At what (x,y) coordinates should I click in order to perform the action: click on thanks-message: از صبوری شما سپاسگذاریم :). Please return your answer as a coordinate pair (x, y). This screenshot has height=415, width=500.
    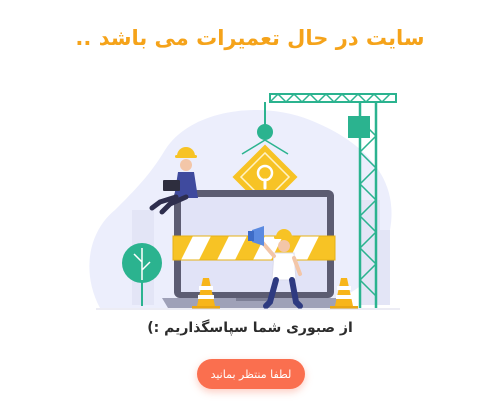
    Looking at the image, I should click on (250, 328).